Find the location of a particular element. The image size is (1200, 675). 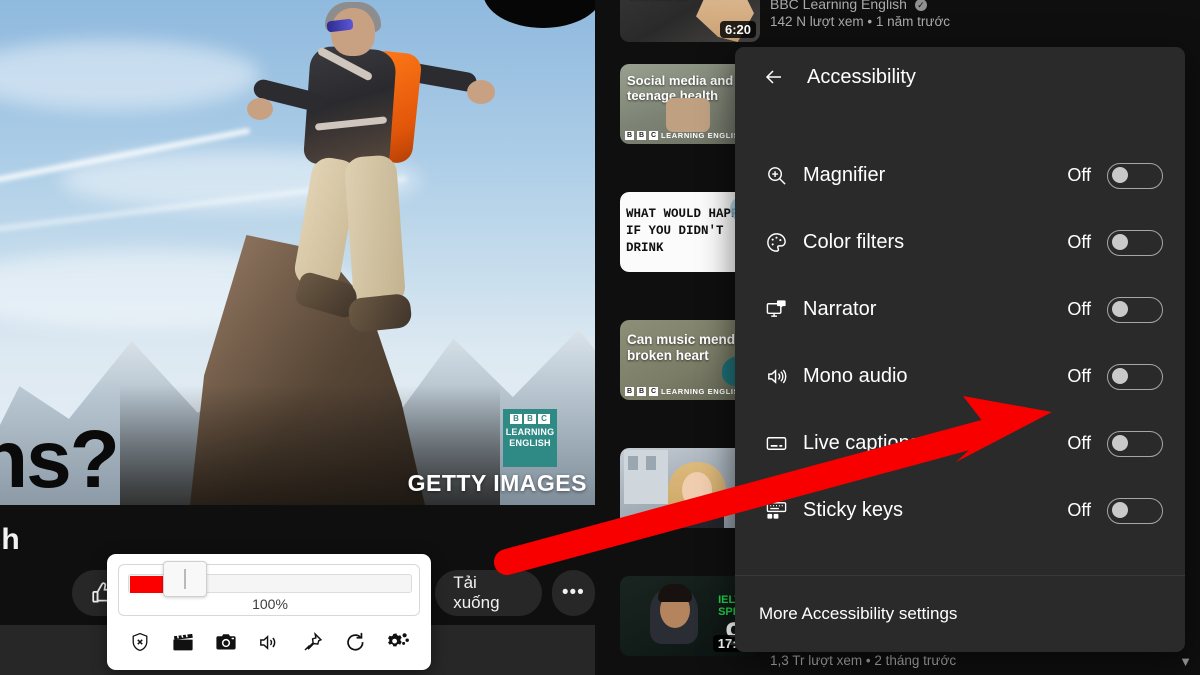

volume-slider-group: 100% is located at coordinates (269, 588).